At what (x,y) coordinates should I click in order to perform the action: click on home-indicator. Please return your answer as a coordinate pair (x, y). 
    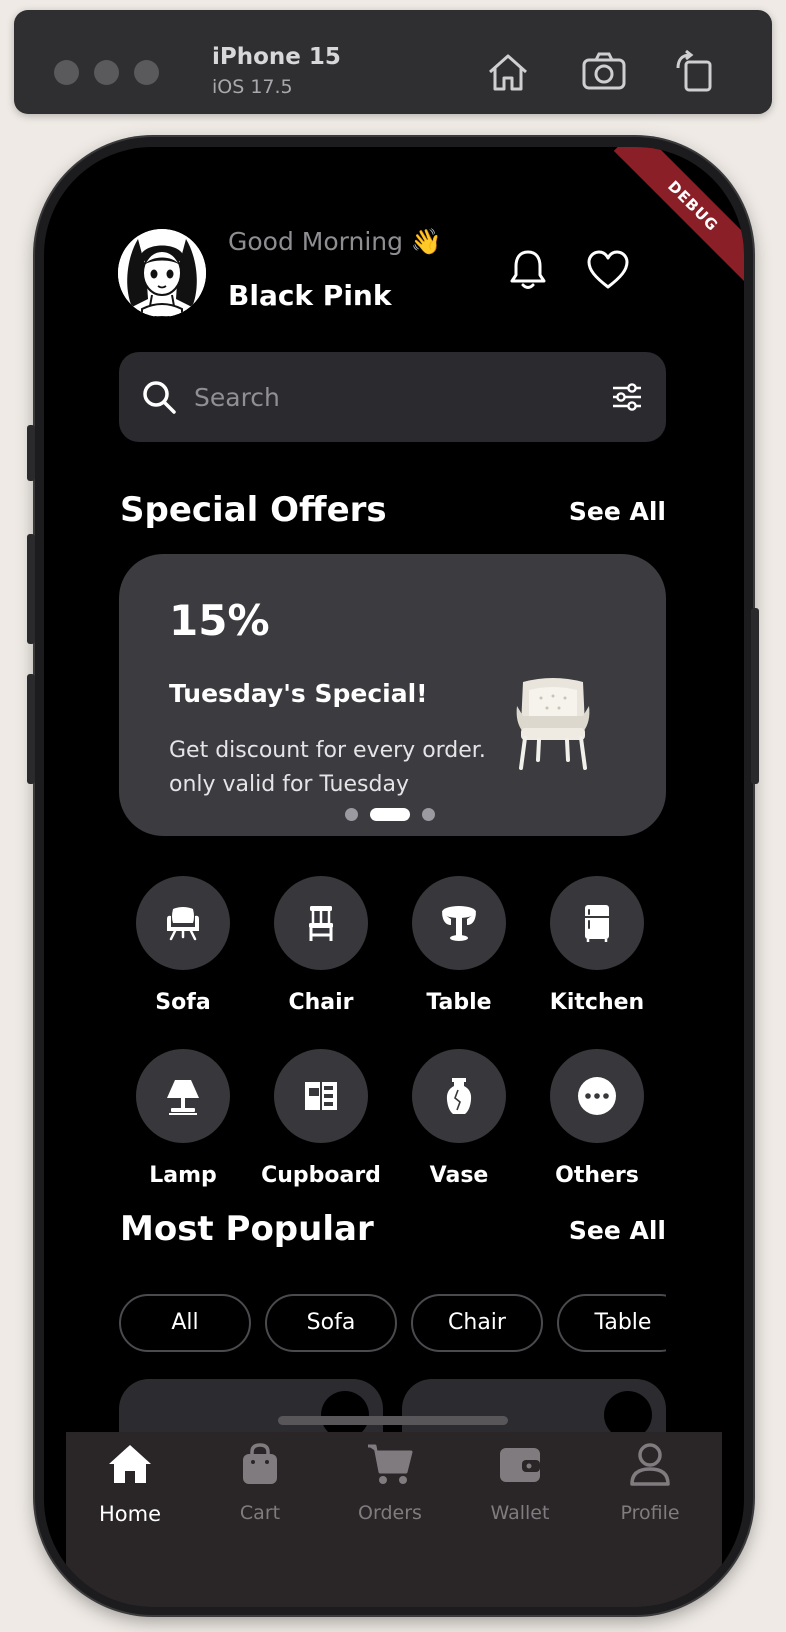
    Looking at the image, I should click on (393, 1420).